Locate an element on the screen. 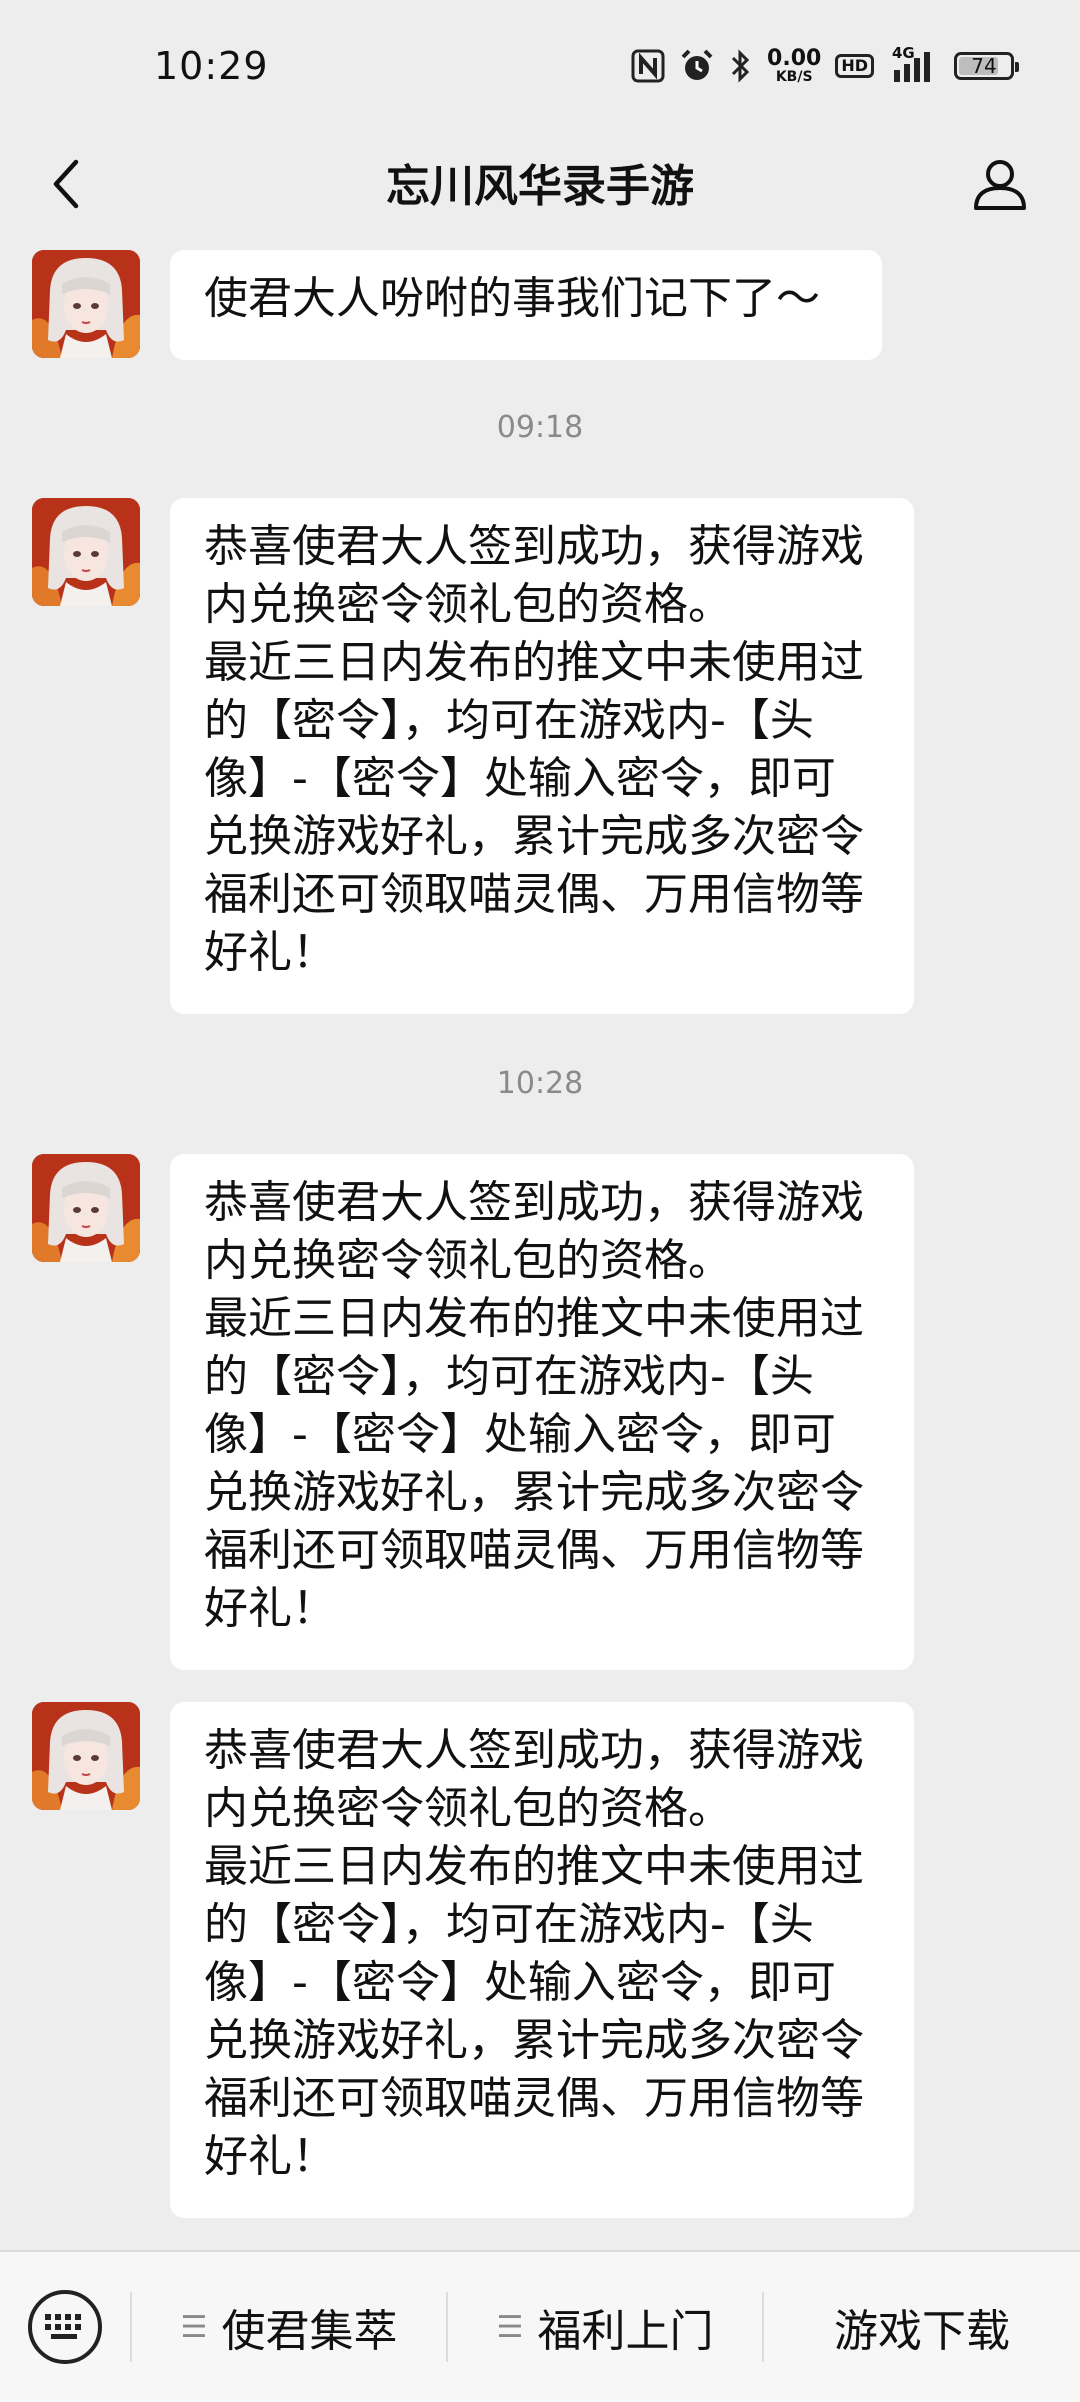 This screenshot has height=2402, width=1080. chat-header: 忘川风华录手游 is located at coordinates (540, 185).